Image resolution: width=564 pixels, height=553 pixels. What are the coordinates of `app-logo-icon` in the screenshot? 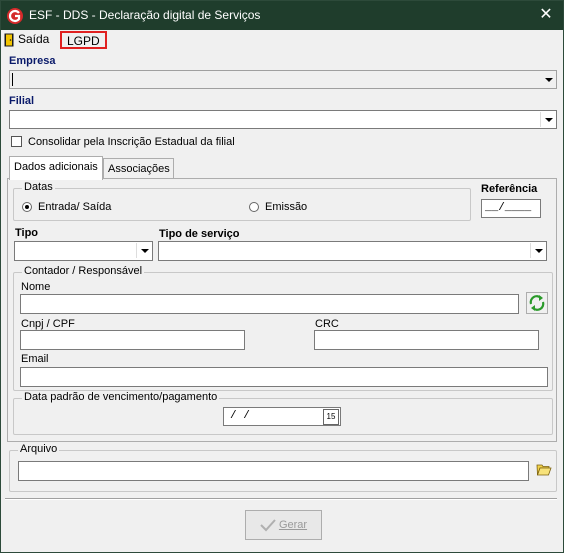 It's located at (15, 16).